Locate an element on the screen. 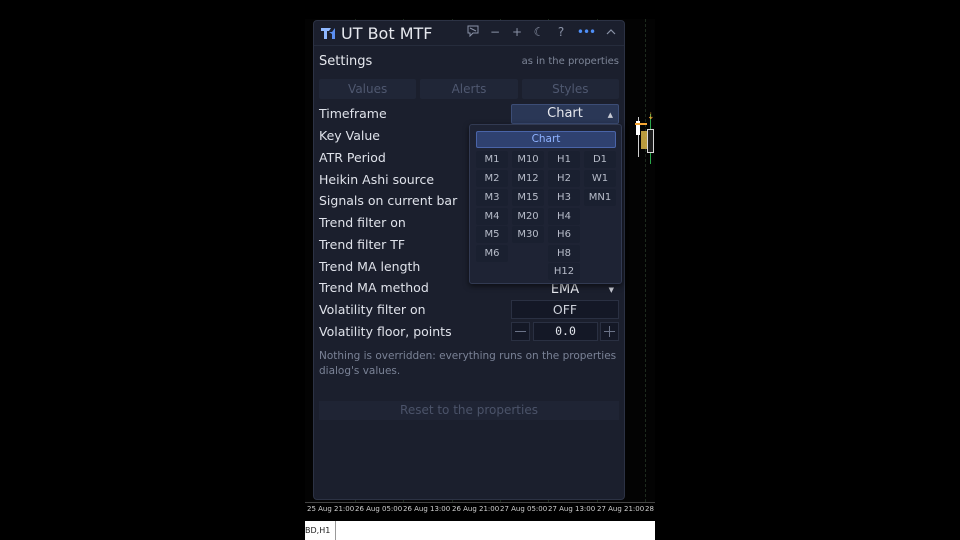 Image resolution: width=960 pixels, height=540 pixels. field-label-trend-ma-method: Trend MA method is located at coordinates (374, 287).